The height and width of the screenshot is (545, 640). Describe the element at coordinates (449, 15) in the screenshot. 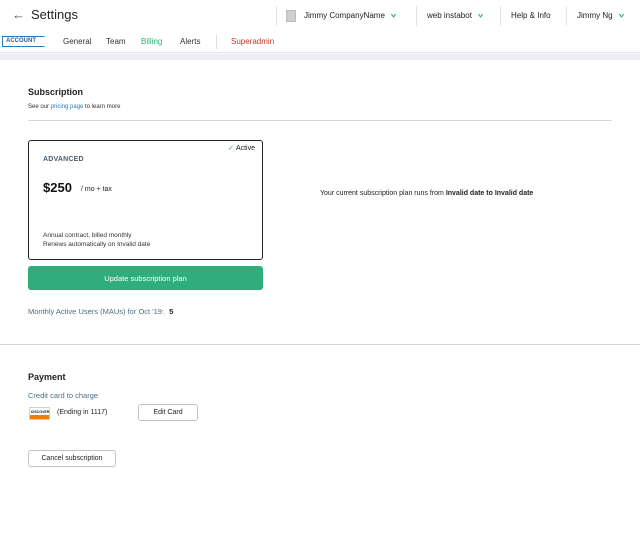

I see `bot-name: web instabot` at that location.